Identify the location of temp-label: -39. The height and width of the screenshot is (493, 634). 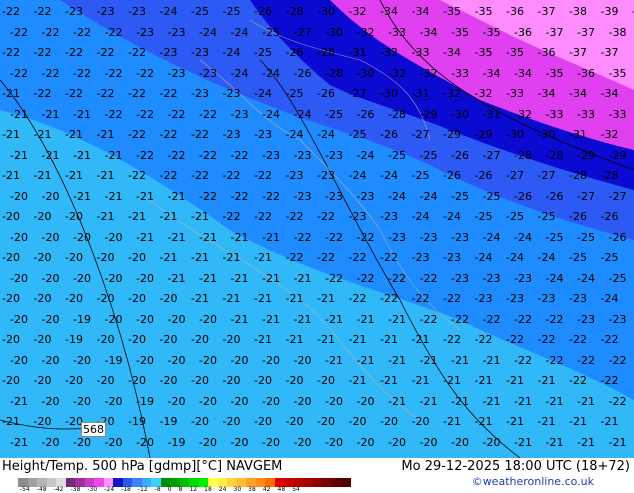
(609, 11).